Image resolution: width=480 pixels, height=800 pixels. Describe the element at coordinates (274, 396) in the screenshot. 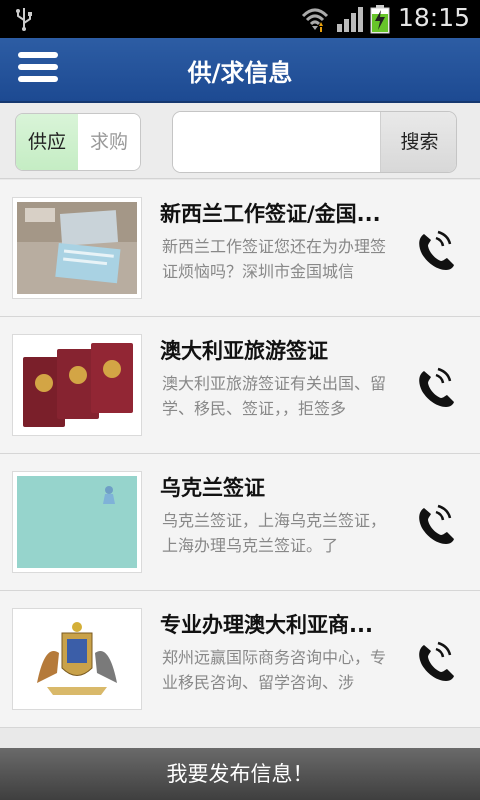

I see `listing-description: 澳大利亚旅游签证有关出国、留学、移民、签证，，拒签多` at that location.